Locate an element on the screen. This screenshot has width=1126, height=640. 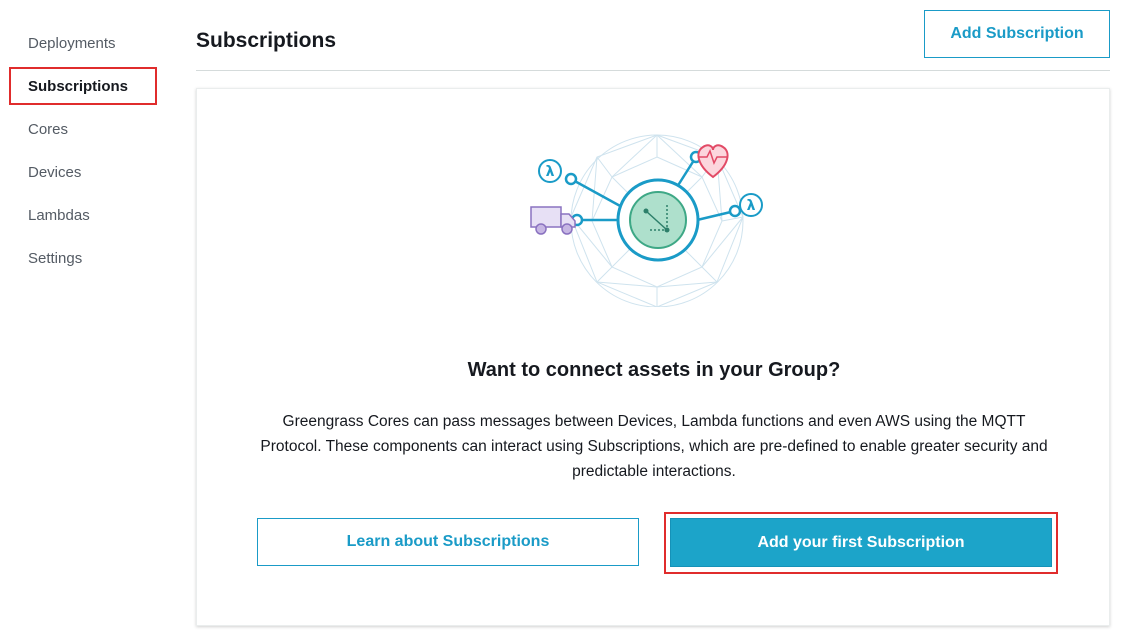
add-first-subscription-button: Add your first Subscription is located at coordinates (861, 542).